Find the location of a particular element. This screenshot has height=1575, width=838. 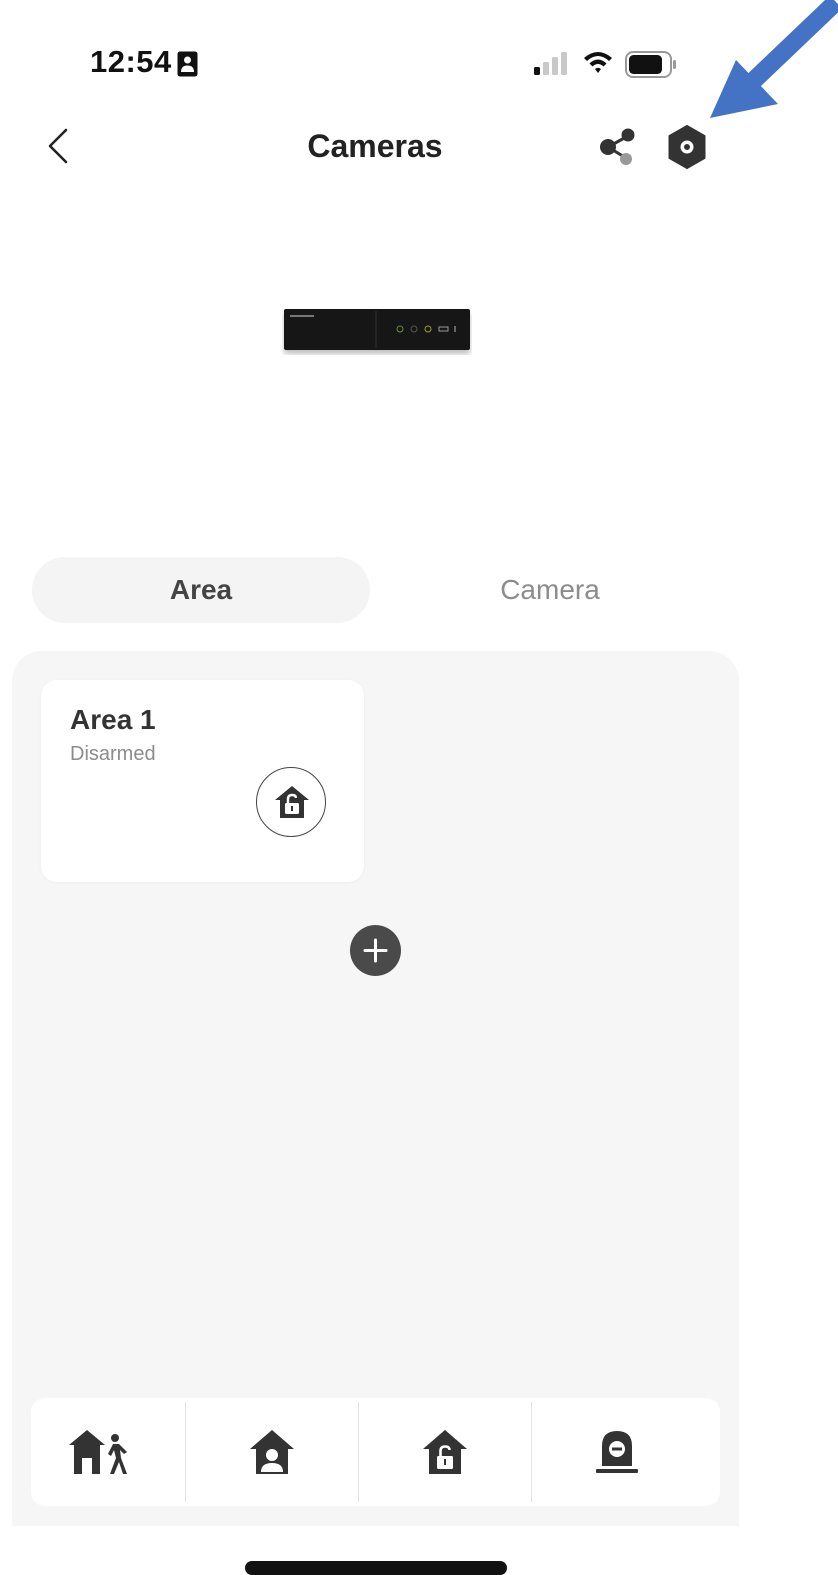

chevron-left-icon is located at coordinates (58, 146).